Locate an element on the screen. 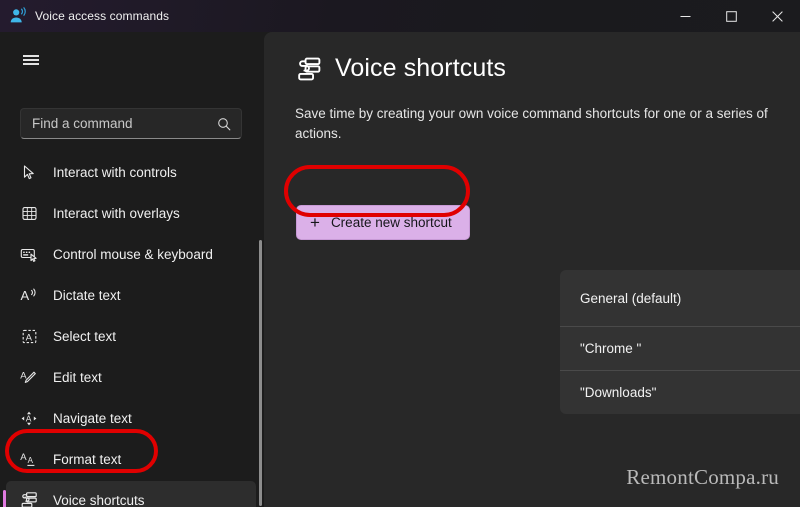  sidebar-item-label: Navigate text is located at coordinates (92, 418).